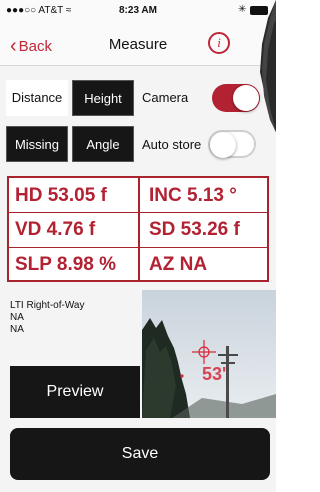 The image size is (320, 492). I want to click on az-reading: AZ NA, so click(178, 264).